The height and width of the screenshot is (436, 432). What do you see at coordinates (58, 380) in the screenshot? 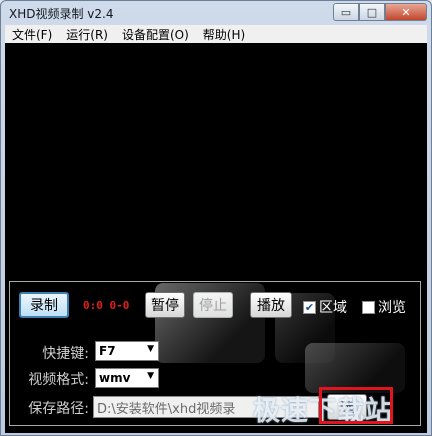
I see `format-label: 视频格式:` at bounding box center [58, 380].